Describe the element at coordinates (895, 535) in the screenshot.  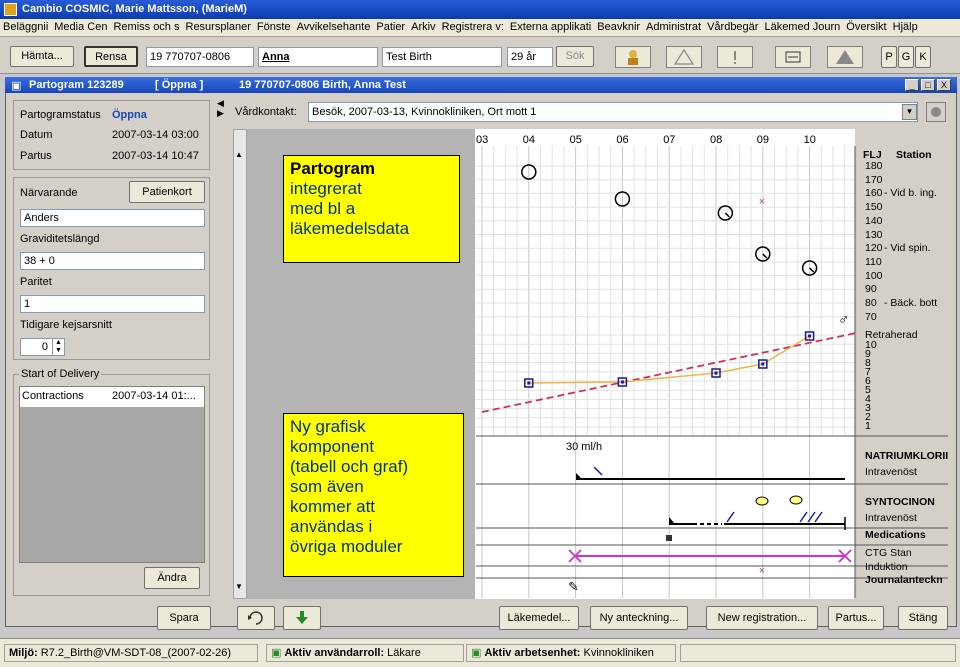
I see `row-label: Medications` at that location.